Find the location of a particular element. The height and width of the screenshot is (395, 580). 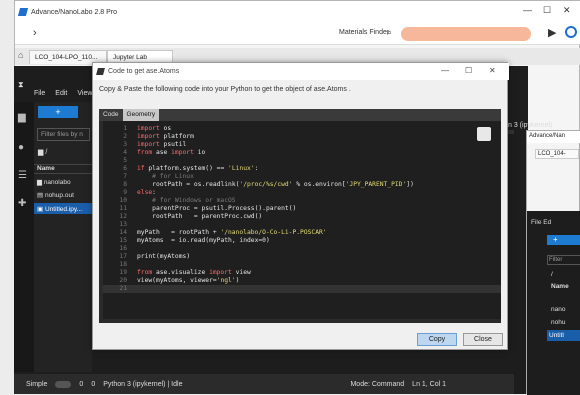

dialog-maximize-button: ☐ is located at coordinates (468, 70).